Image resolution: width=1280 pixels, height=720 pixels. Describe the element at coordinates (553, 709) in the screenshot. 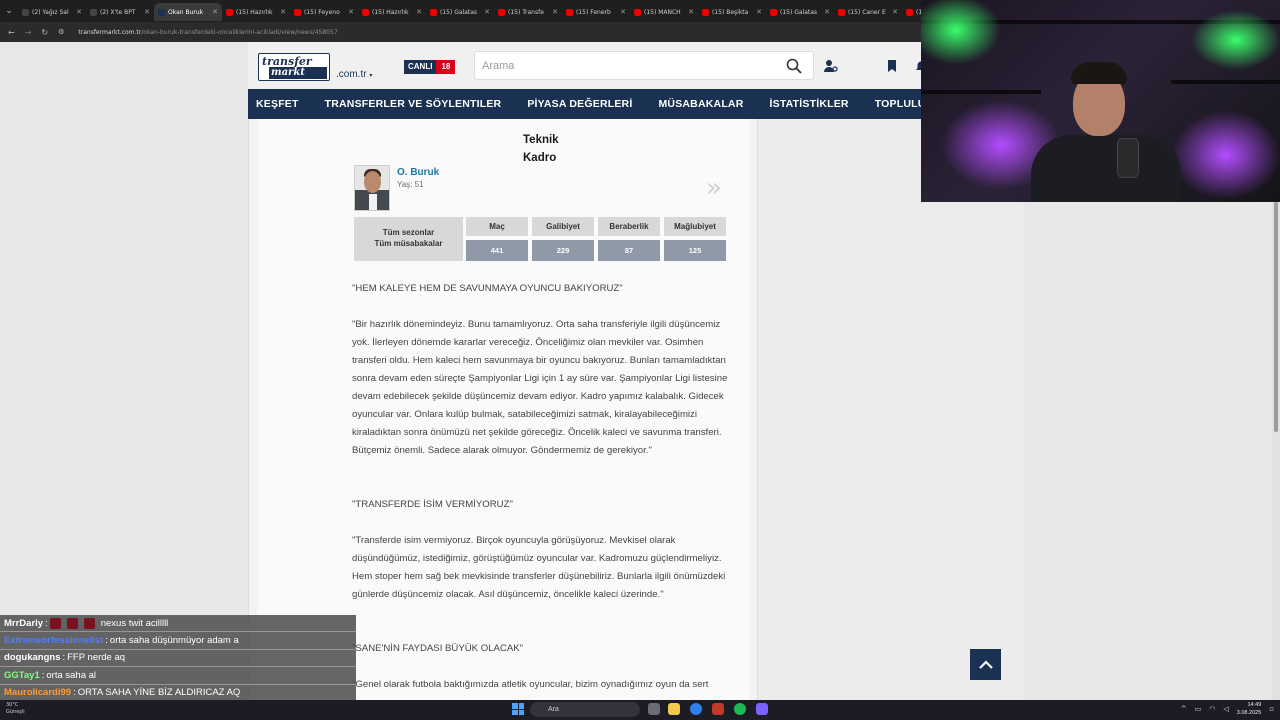

I see `taskbar-search-label: Ara` at that location.